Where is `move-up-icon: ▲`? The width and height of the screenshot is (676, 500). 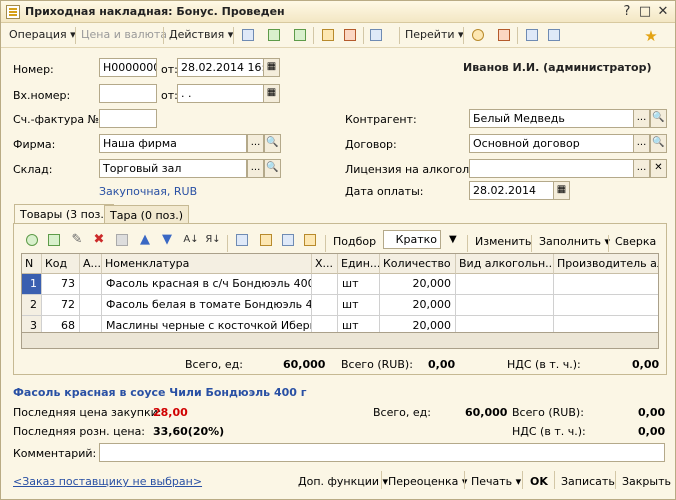 move-up-icon: ▲ is located at coordinates (145, 240).